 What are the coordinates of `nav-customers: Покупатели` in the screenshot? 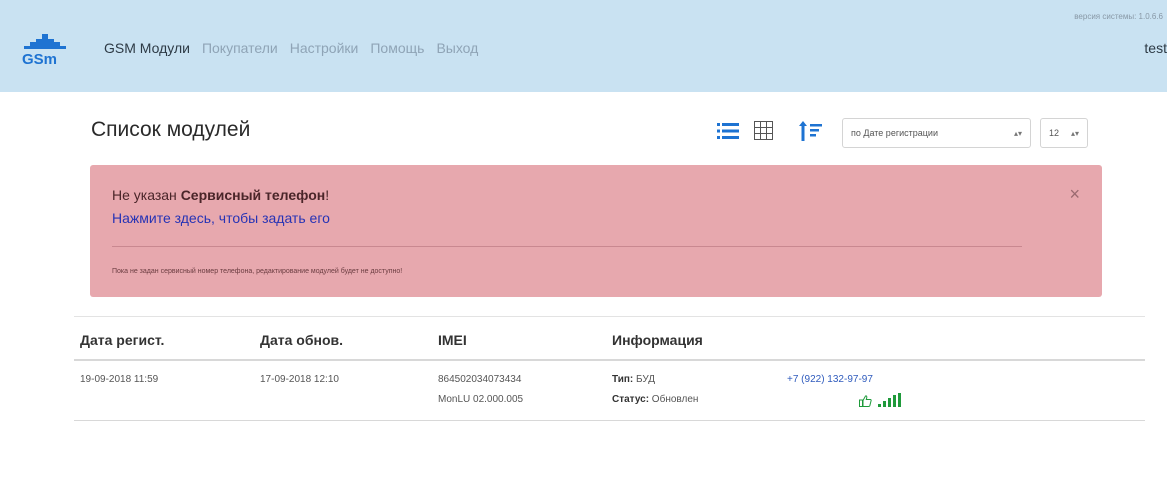 It's located at (240, 48).